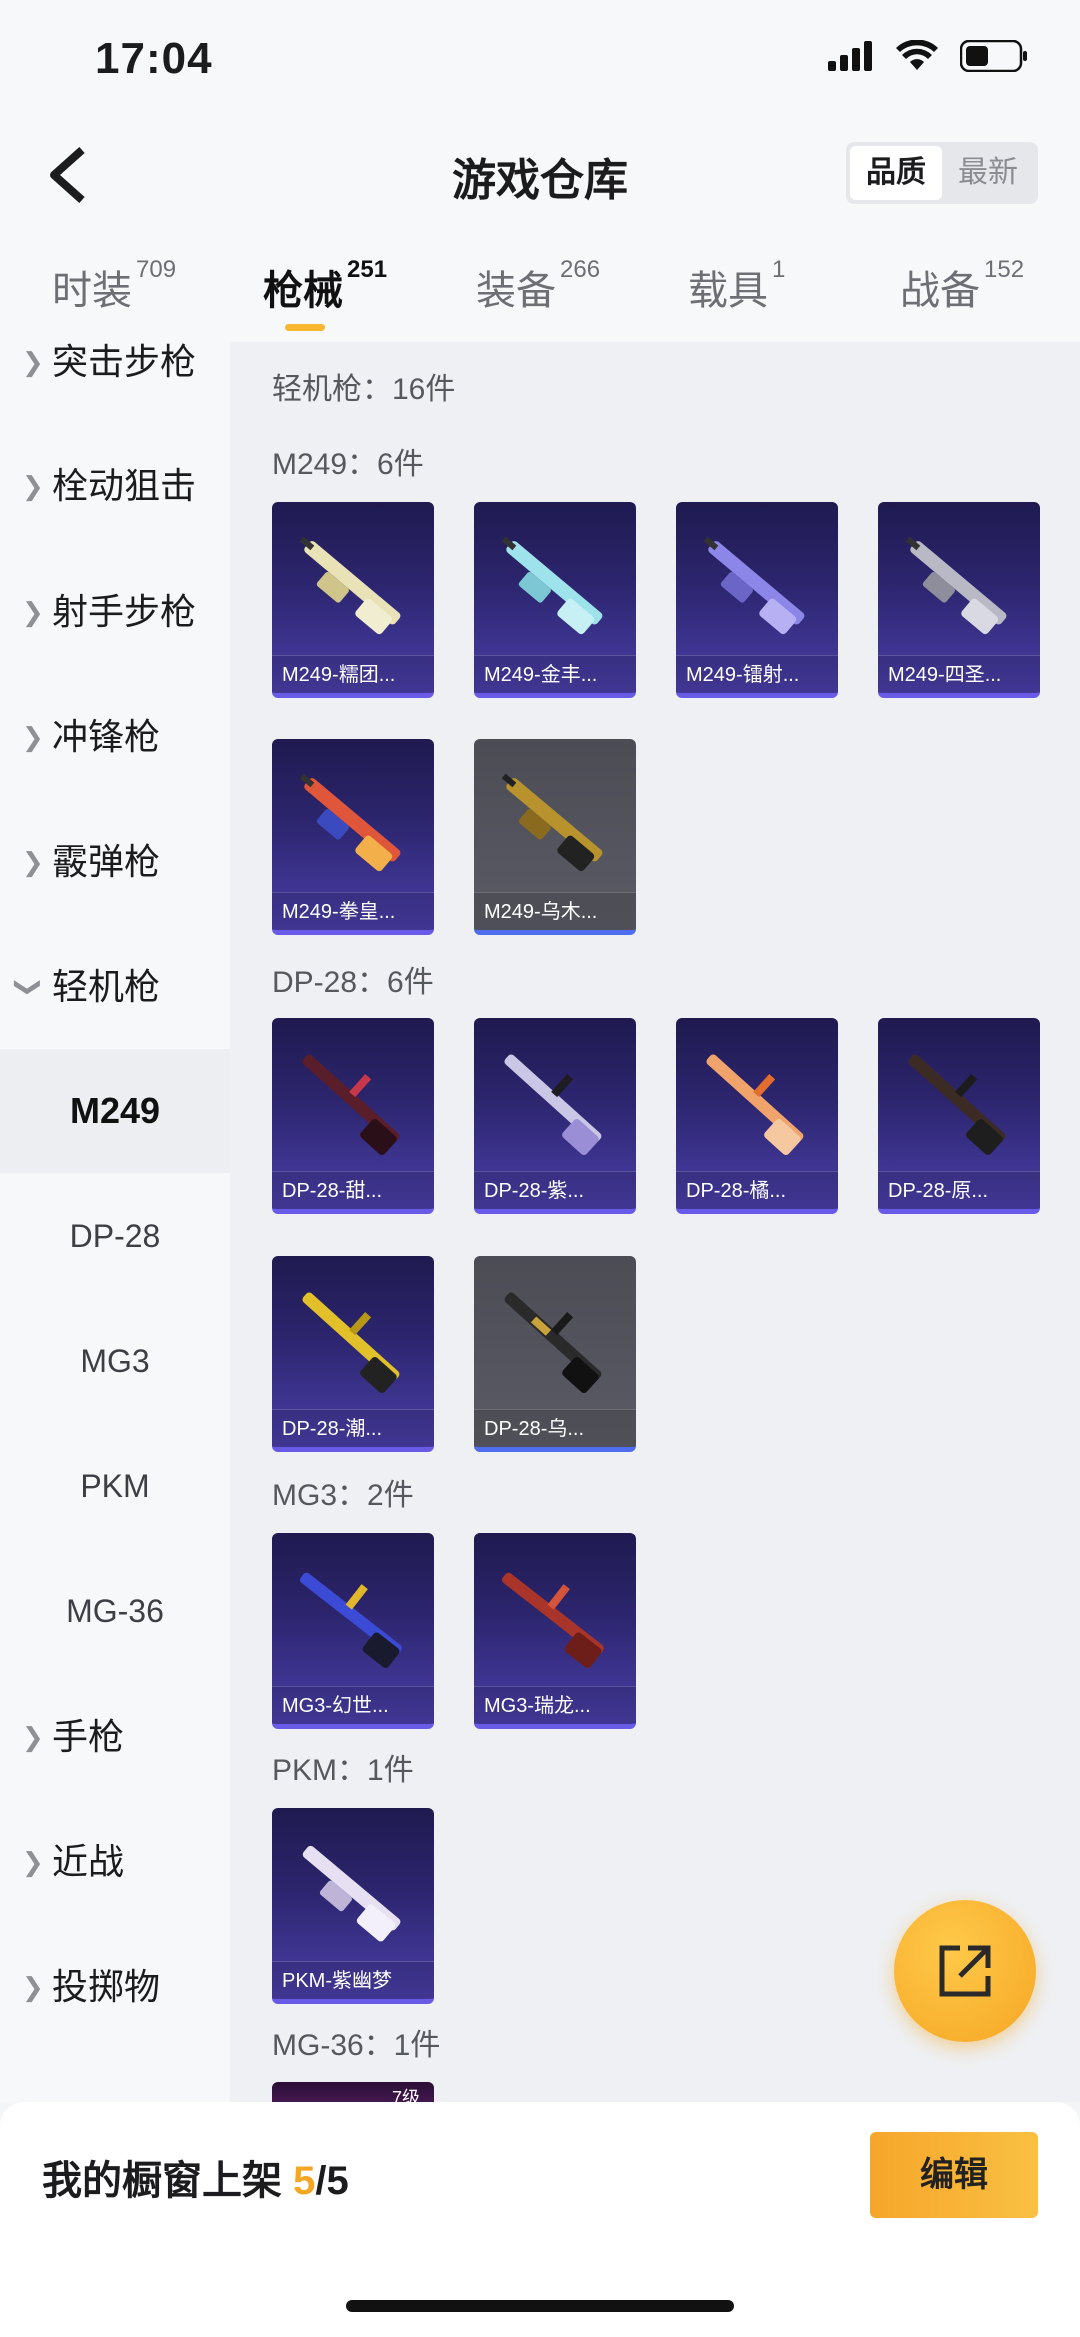  What do you see at coordinates (993, 56) in the screenshot?
I see `battery-icon` at bounding box center [993, 56].